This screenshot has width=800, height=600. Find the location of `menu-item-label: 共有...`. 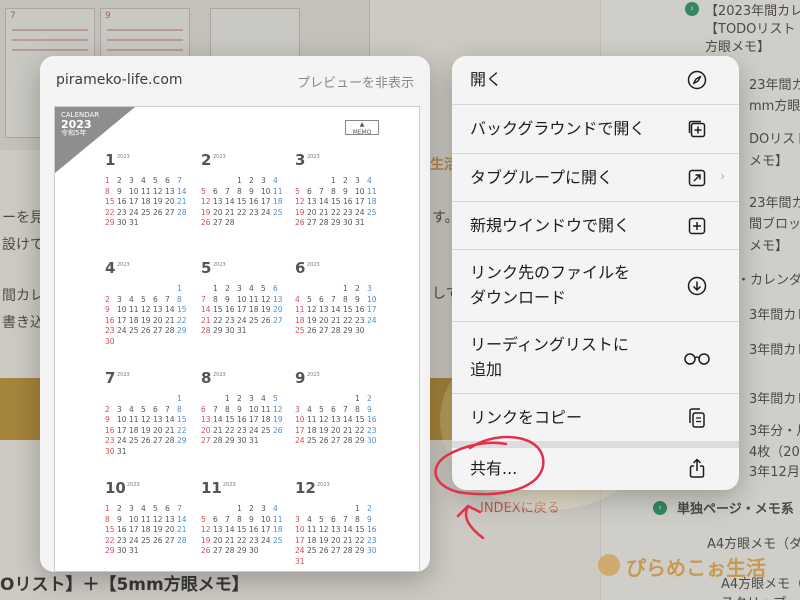

menu-item-label: 共有... is located at coordinates (494, 468).